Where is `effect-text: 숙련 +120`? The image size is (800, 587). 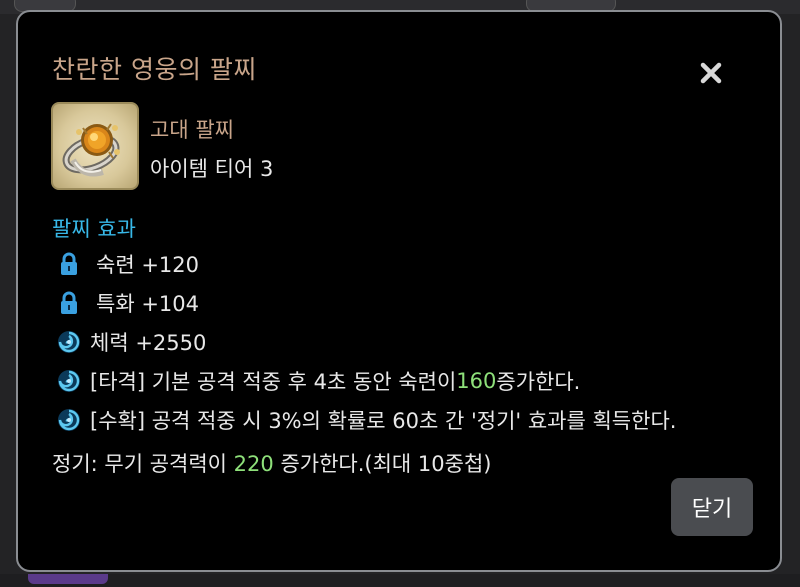
effect-text: 숙련 +120 is located at coordinates (147, 265).